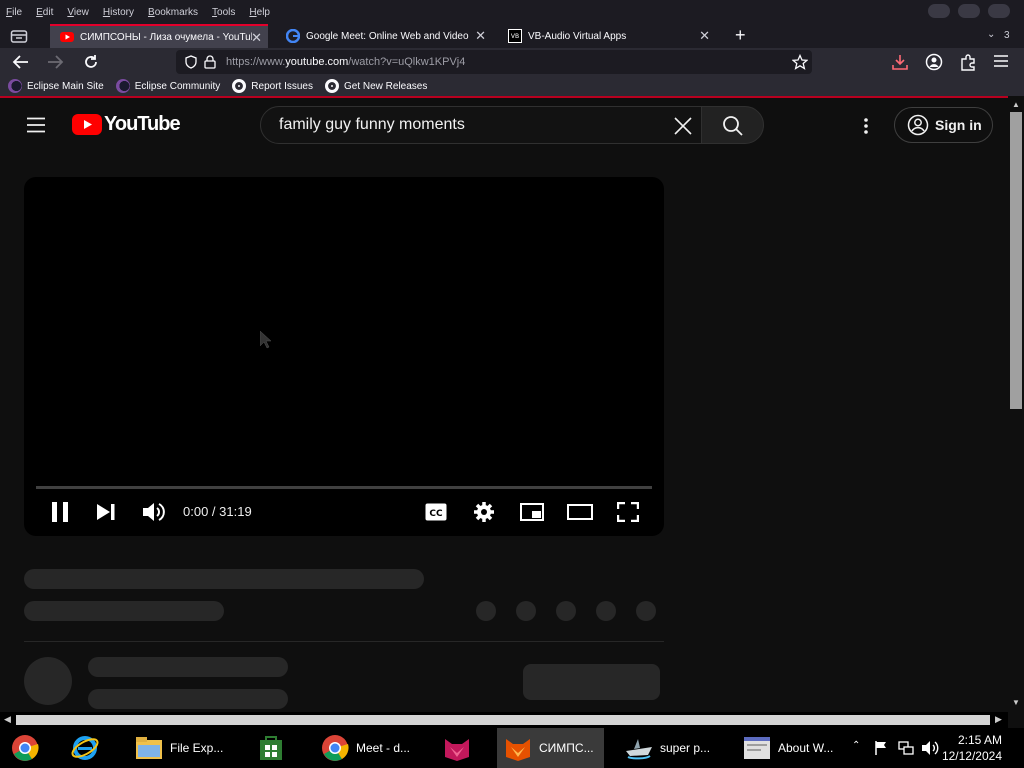 The height and width of the screenshot is (768, 1024). Describe the element at coordinates (968, 62) in the screenshot. I see `extensions-icon` at that location.